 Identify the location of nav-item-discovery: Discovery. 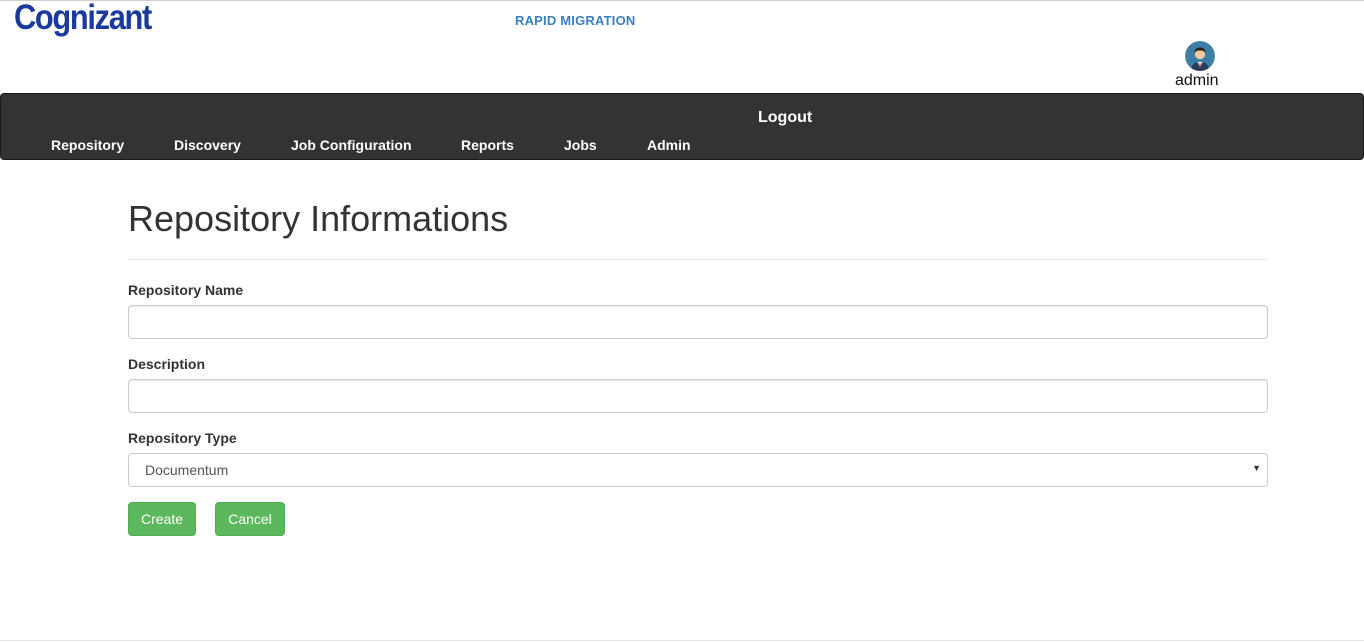
(207, 145).